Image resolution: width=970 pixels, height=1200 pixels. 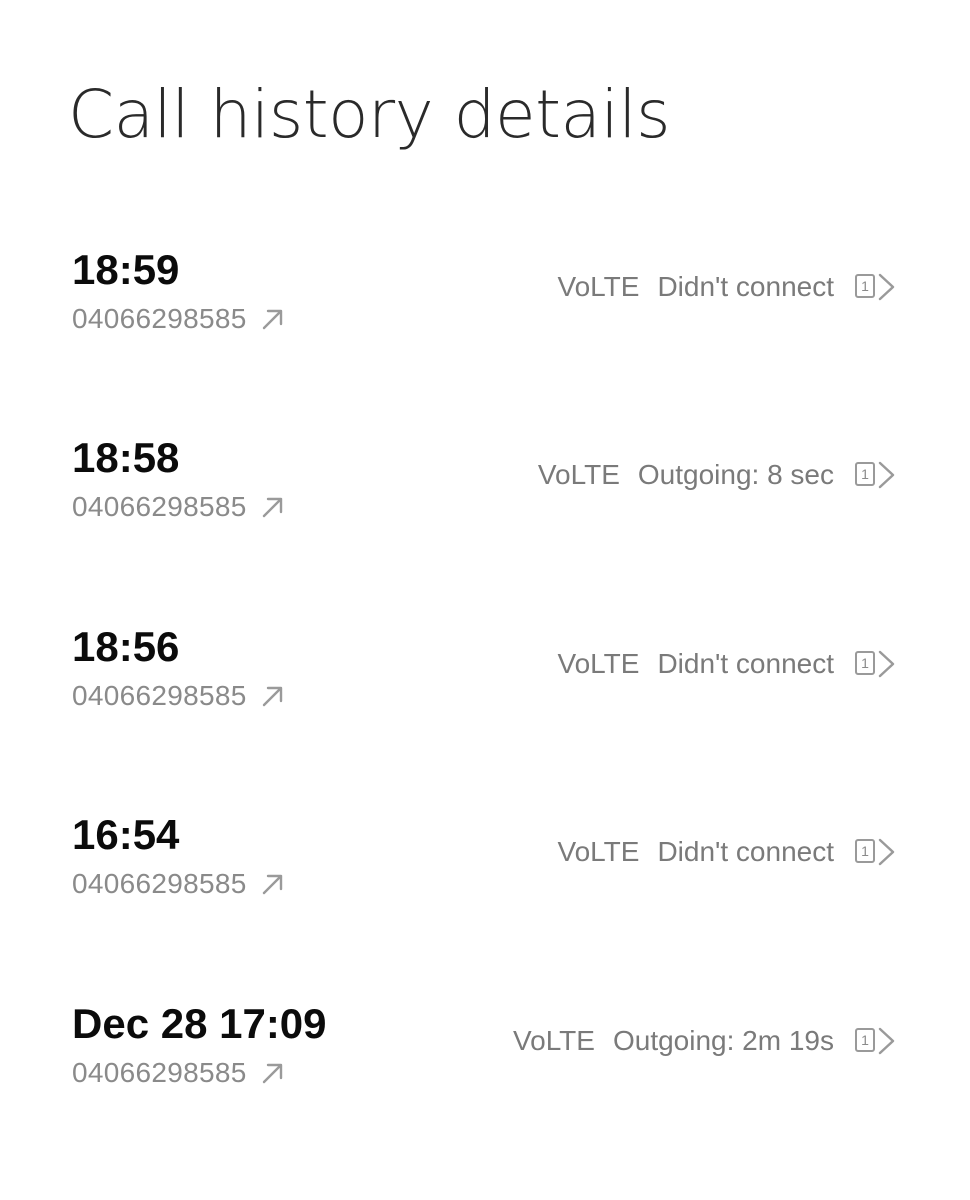 What do you see at coordinates (199, 1023) in the screenshot?
I see `call-time: Dec 28 17:09` at bounding box center [199, 1023].